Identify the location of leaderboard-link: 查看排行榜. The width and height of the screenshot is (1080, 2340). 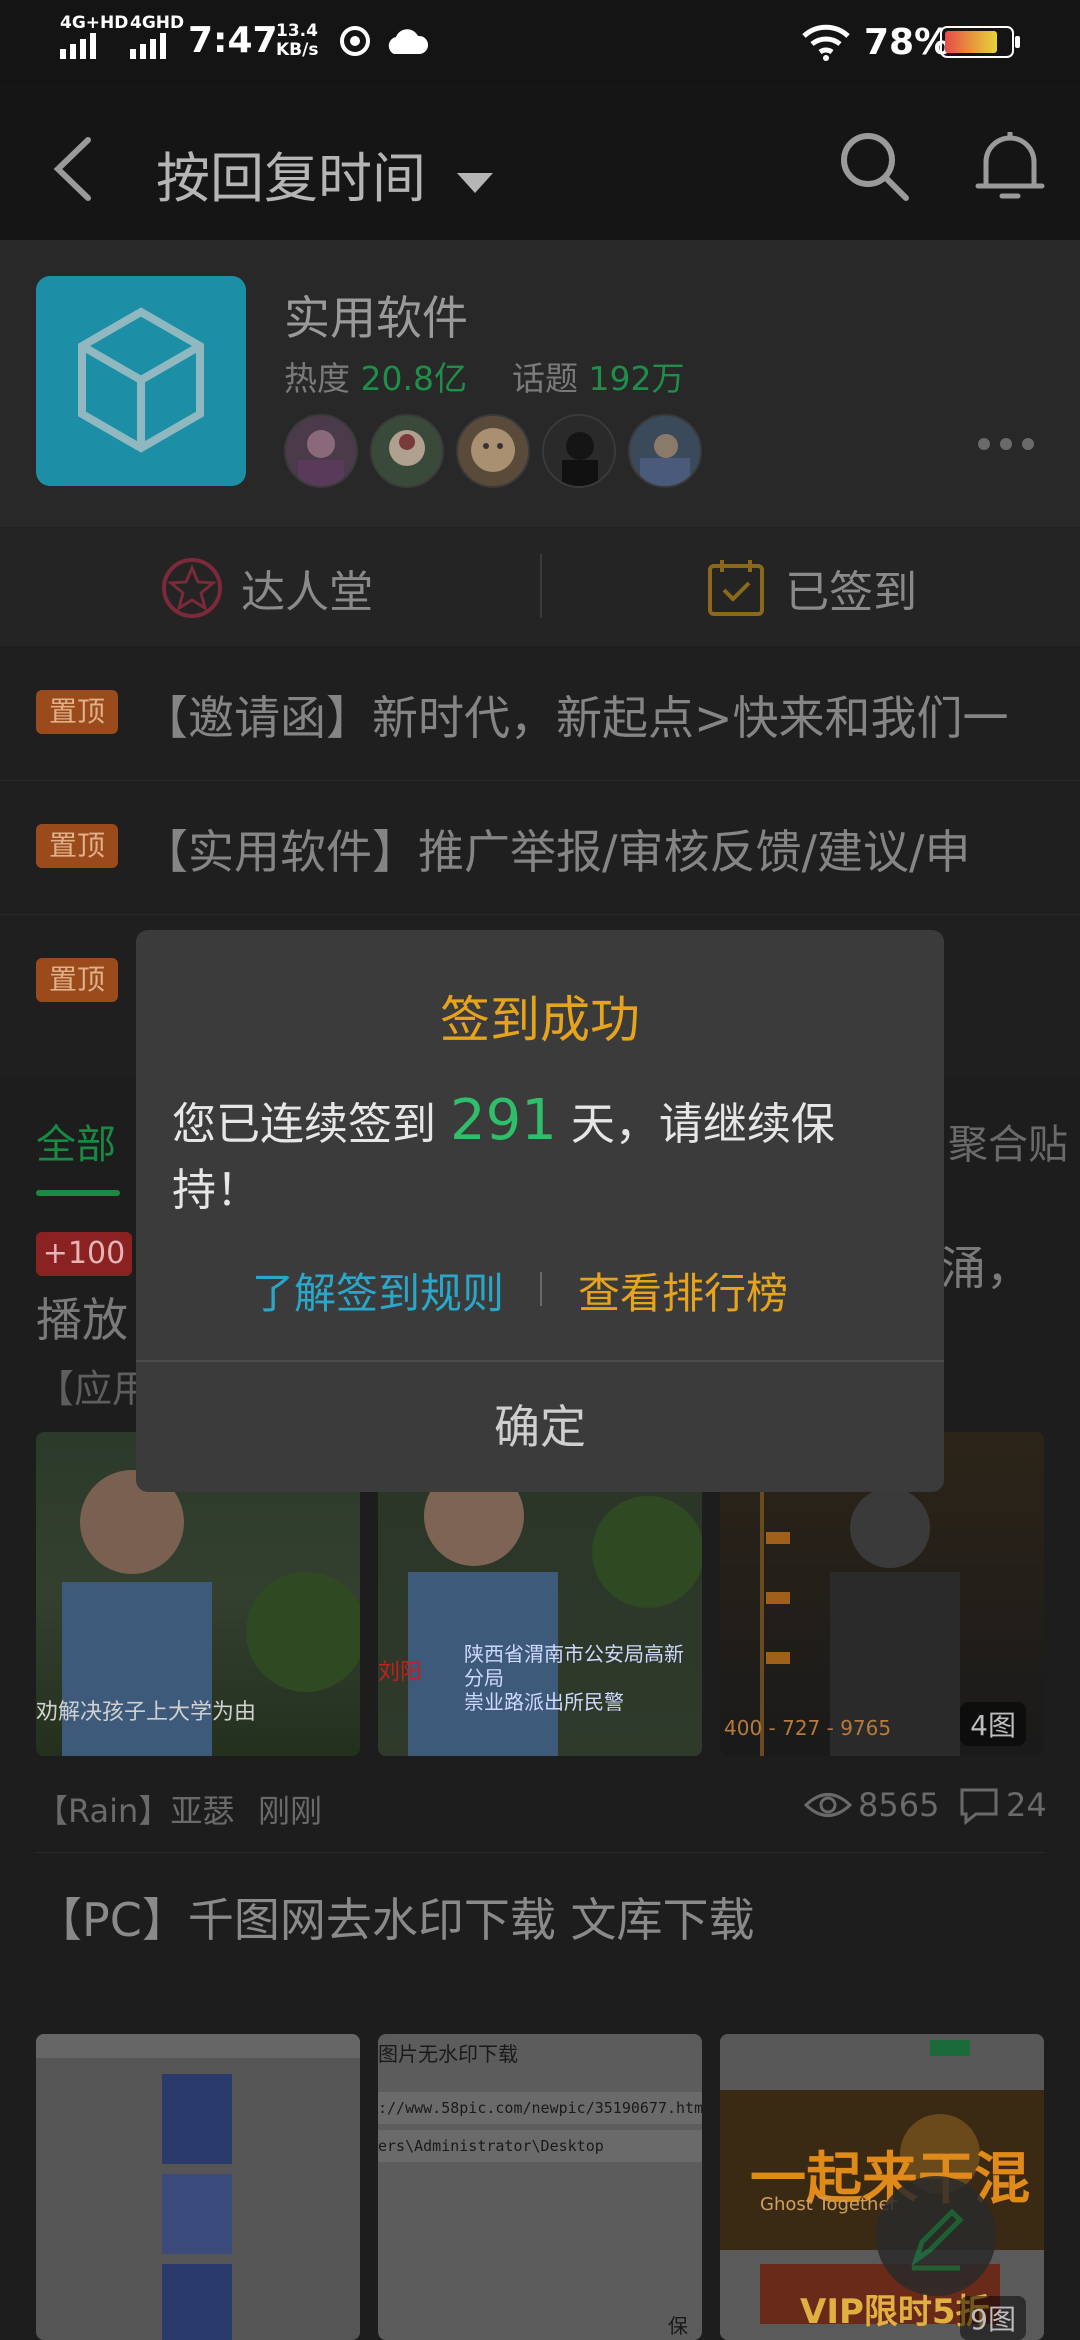
(683, 1290).